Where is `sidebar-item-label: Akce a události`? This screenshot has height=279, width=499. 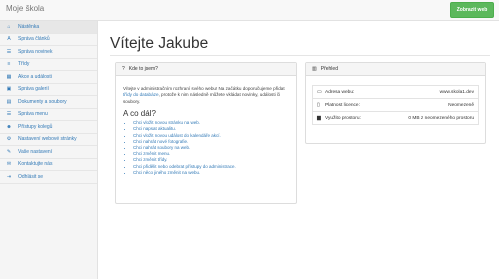 sidebar-item-label: Akce a události is located at coordinates (35, 76).